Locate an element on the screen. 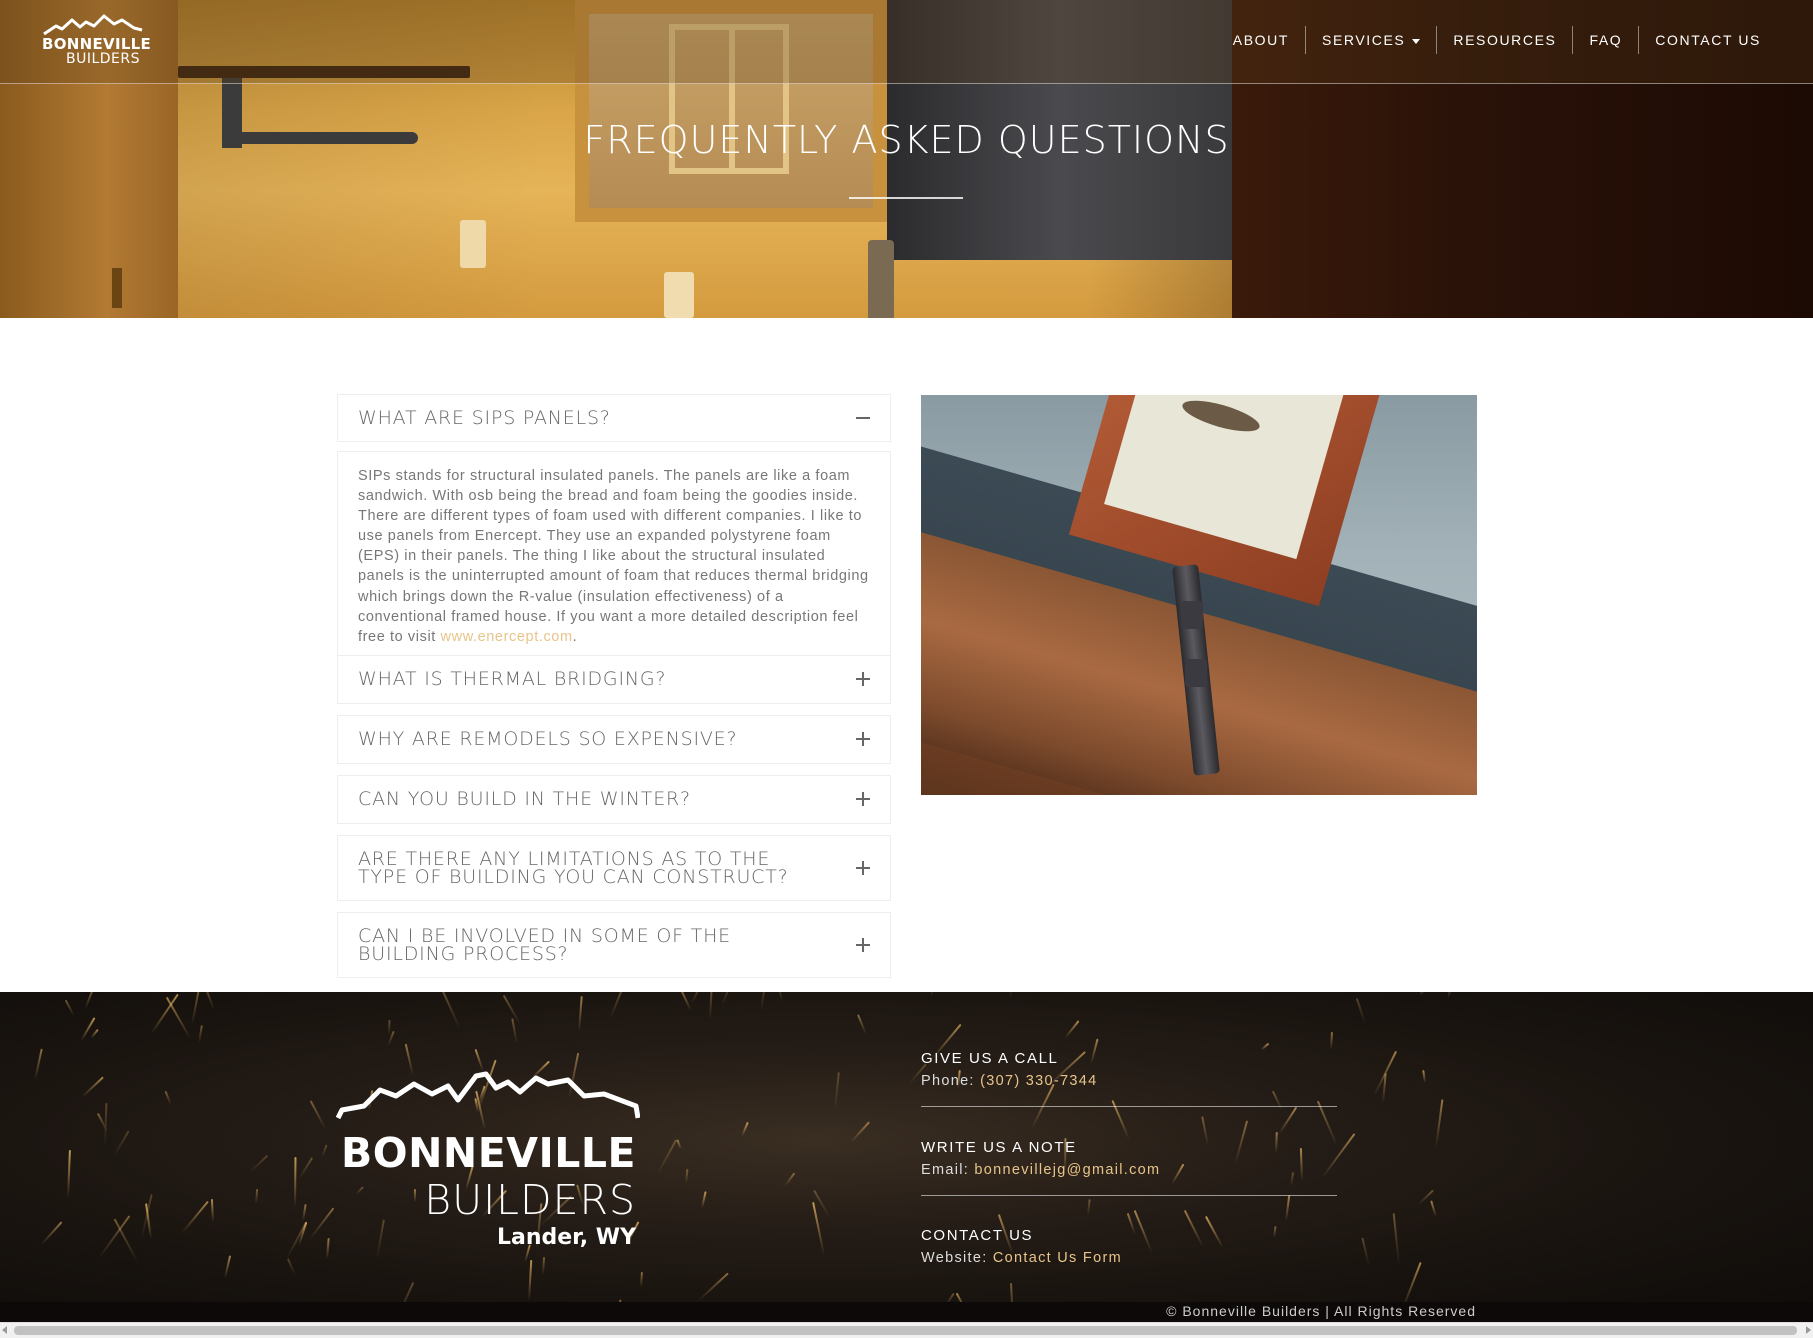 The height and width of the screenshot is (1338, 1813). faq-item: CAN YOU BUILD IN THE WINTER? is located at coordinates (614, 799).